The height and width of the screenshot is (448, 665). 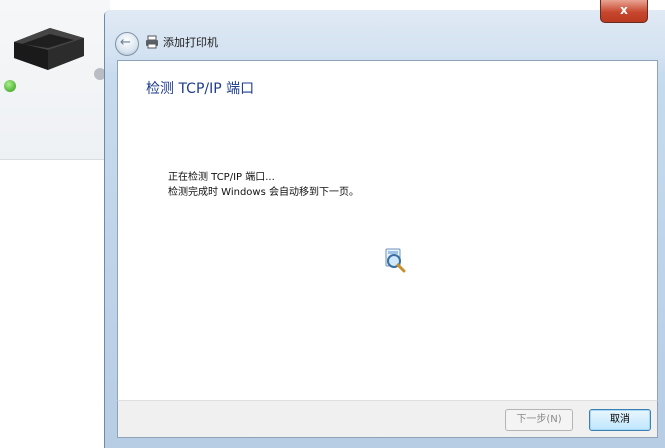 What do you see at coordinates (10, 86) in the screenshot?
I see `status-ok-icon` at bounding box center [10, 86].